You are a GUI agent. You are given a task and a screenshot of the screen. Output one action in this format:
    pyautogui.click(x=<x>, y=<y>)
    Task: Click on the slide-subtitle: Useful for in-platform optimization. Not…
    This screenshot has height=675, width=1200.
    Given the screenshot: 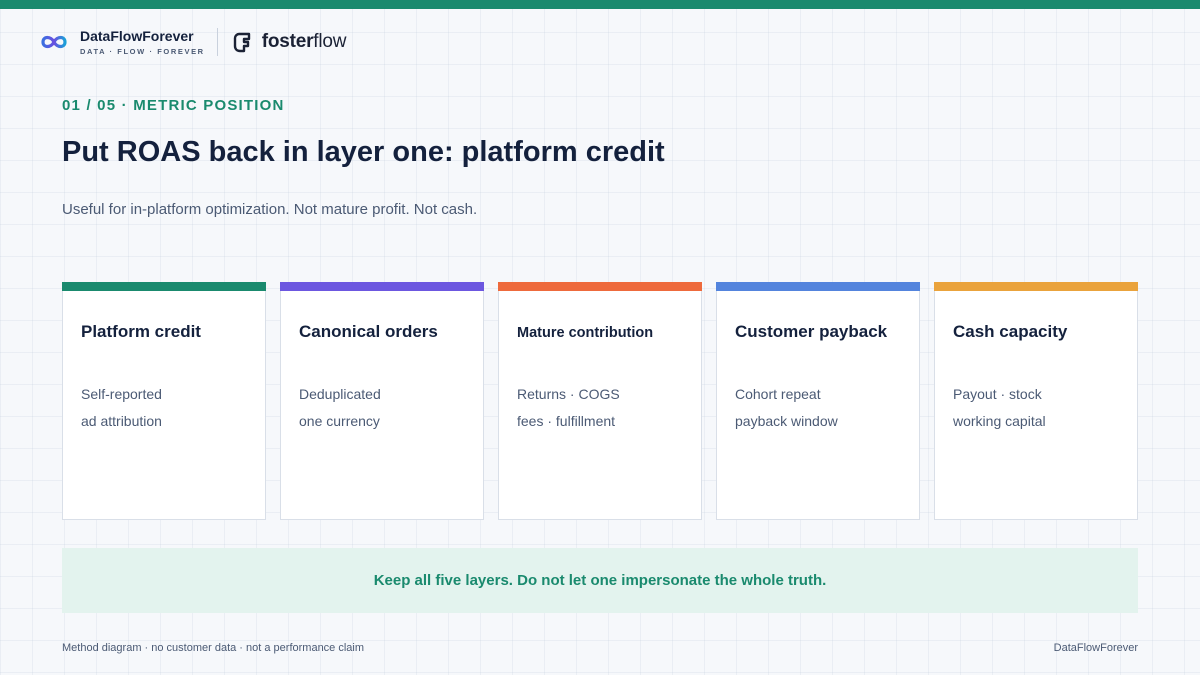 What is the action you would take?
    pyautogui.click(x=270, y=209)
    